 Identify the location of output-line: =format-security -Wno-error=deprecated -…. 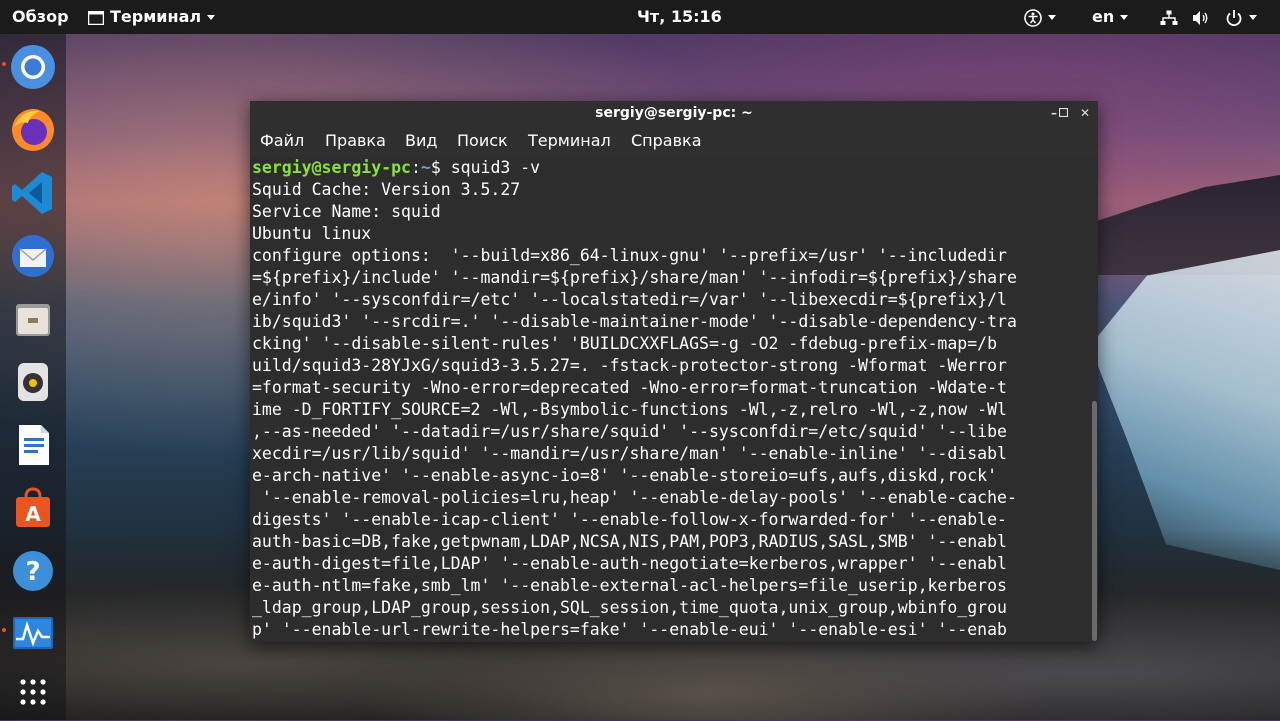
(629, 387).